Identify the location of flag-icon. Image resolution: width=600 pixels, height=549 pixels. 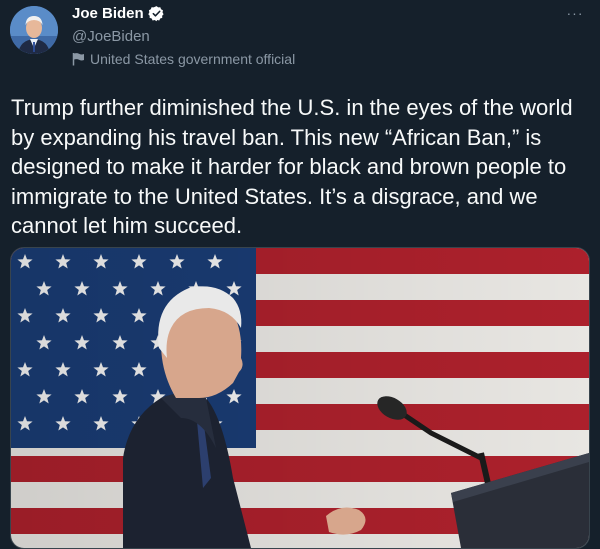
(78, 59).